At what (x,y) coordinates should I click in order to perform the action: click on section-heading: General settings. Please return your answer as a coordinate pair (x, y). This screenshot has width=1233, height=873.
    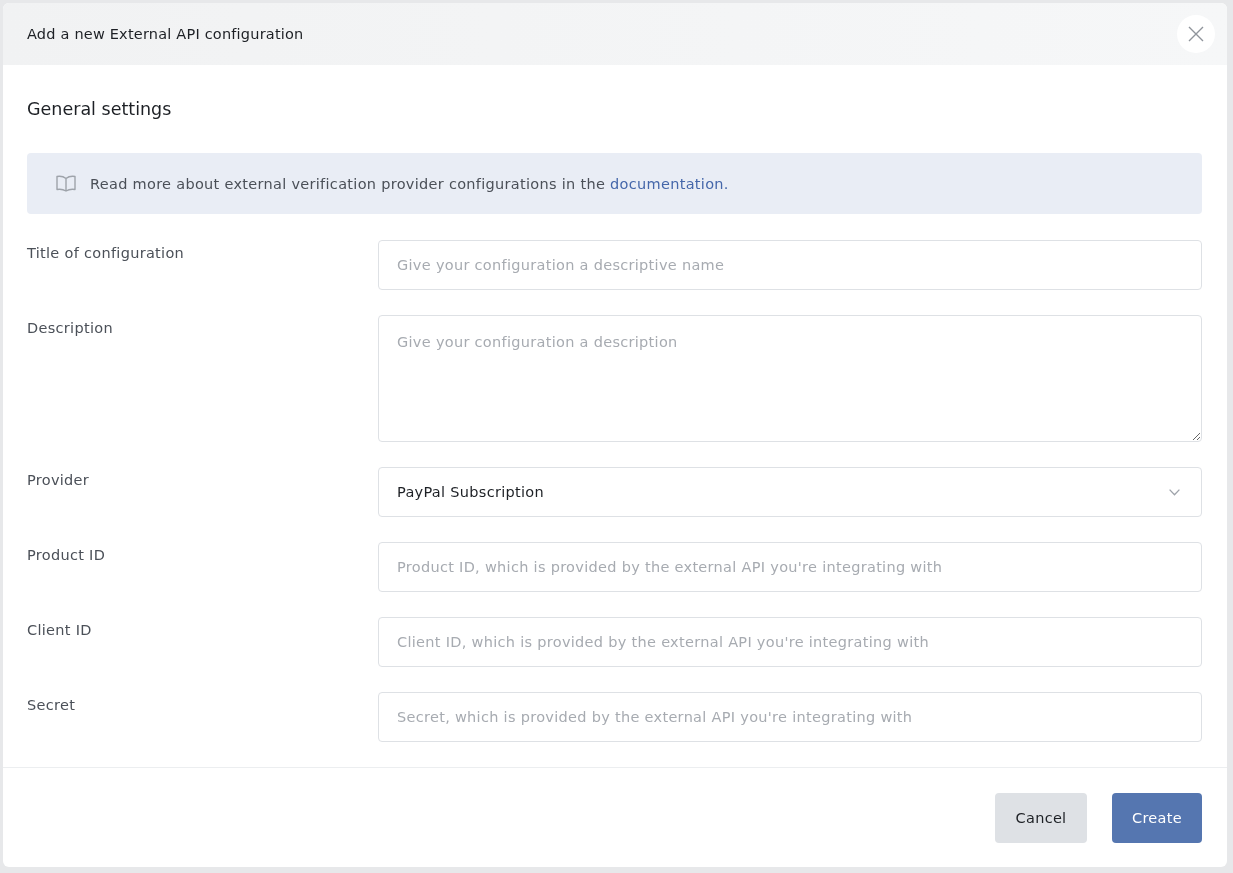
    Looking at the image, I should click on (99, 109).